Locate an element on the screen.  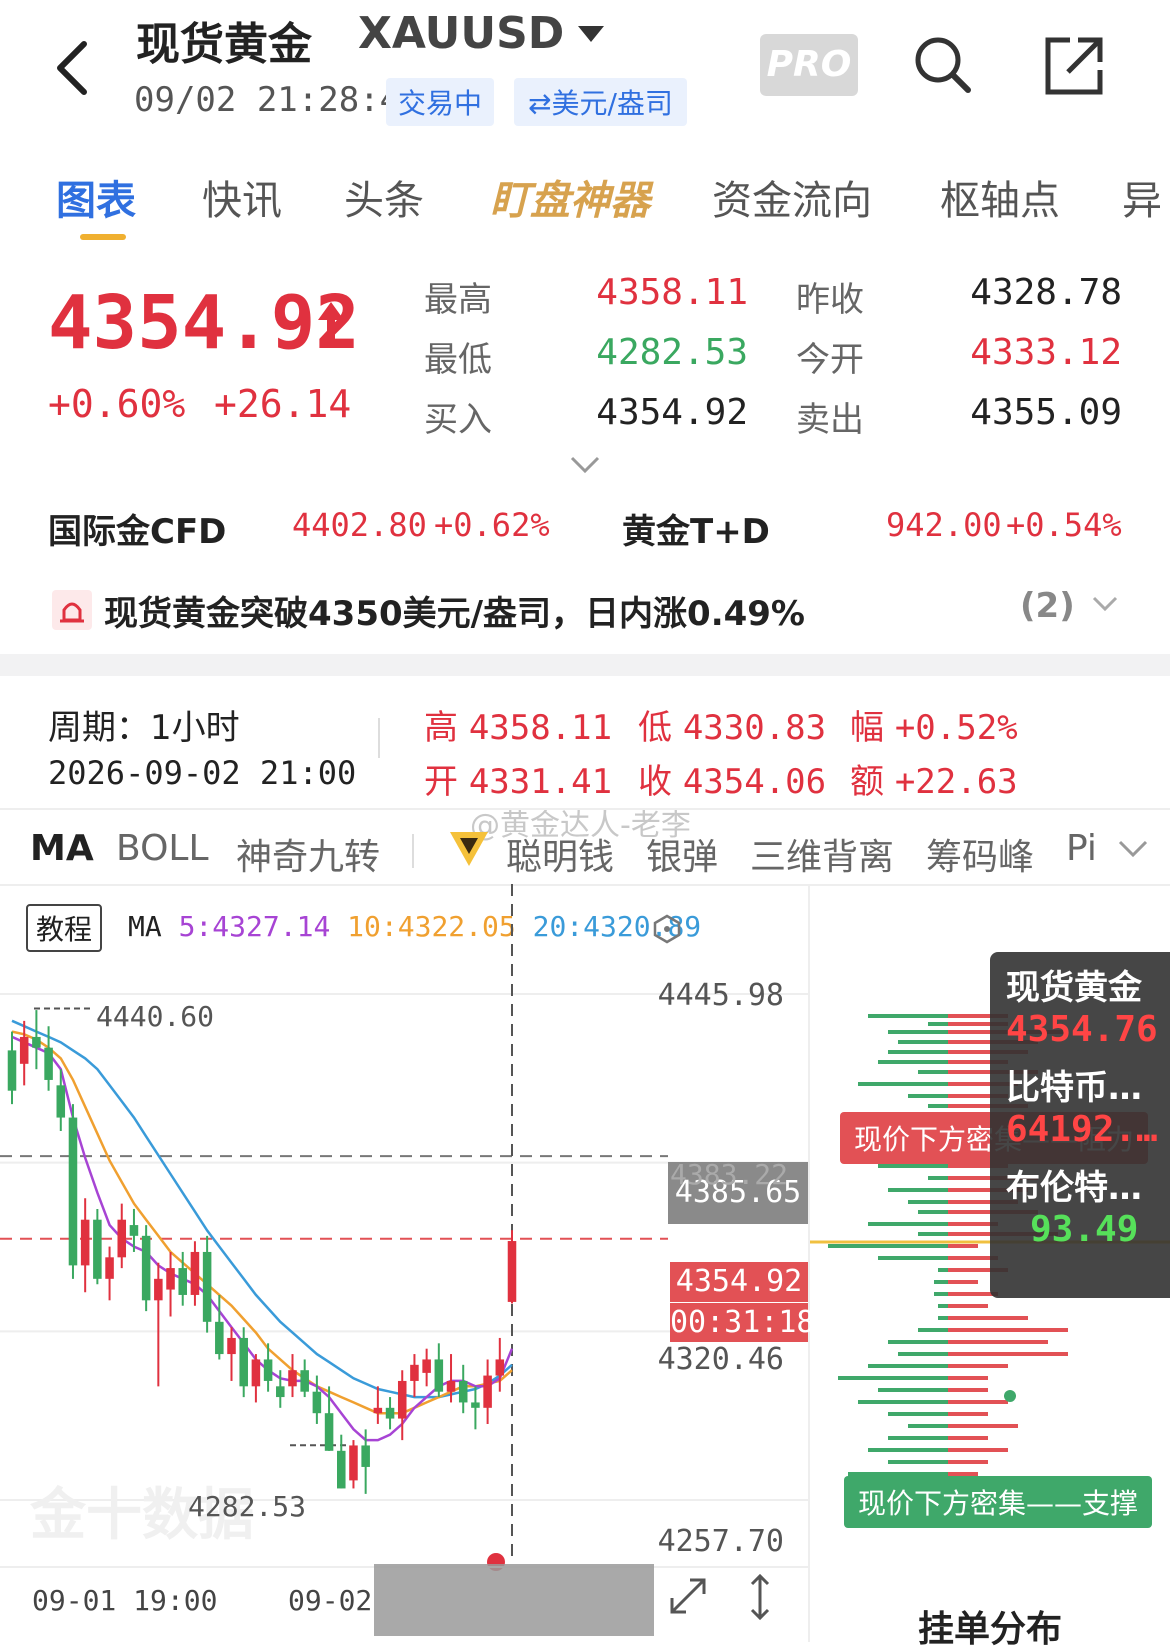
indicator-silver-bullet: 银弹 is located at coordinates (682, 854).